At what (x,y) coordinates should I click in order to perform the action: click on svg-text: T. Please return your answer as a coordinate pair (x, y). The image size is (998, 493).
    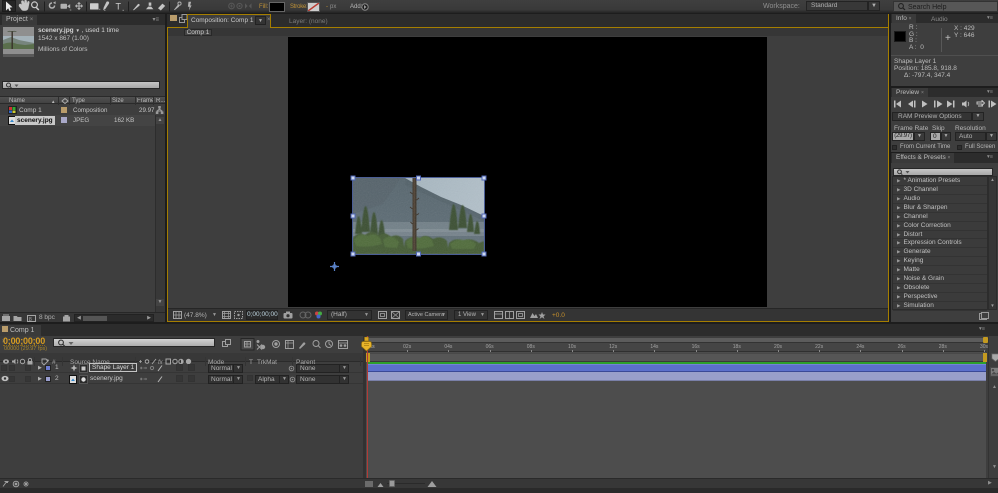
    Looking at the image, I should click on (119, 7).